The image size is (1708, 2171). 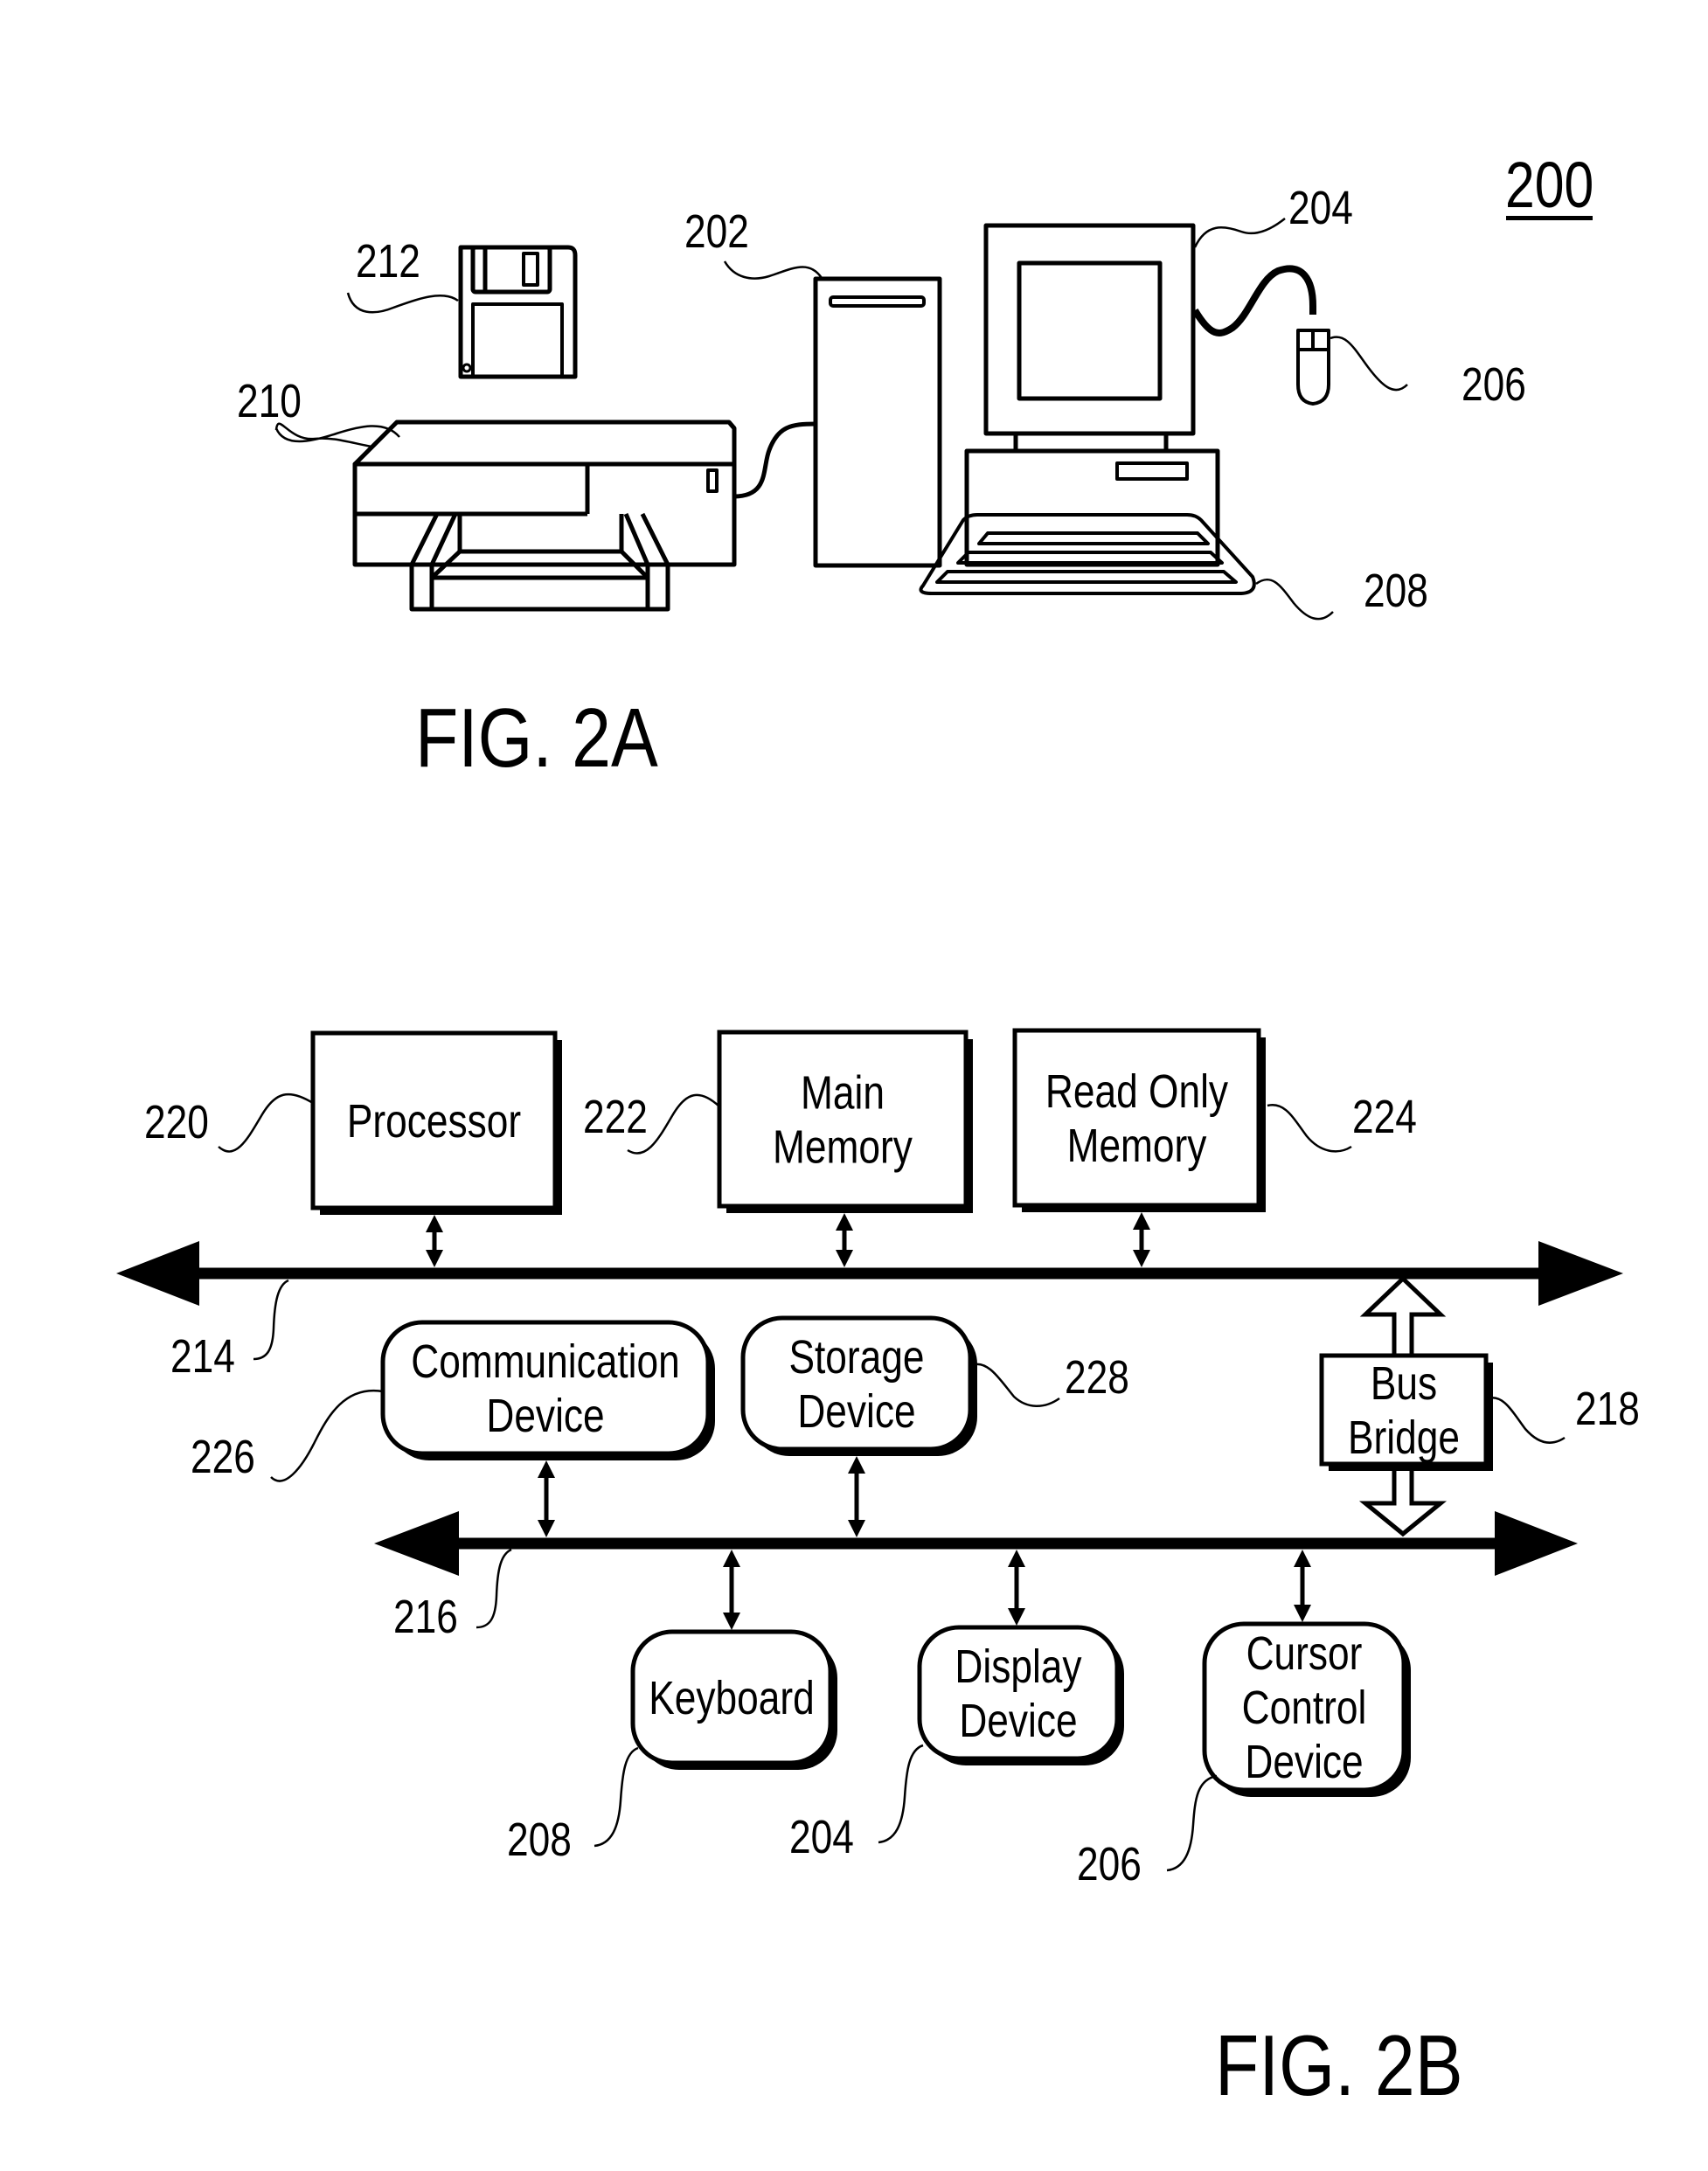 I want to click on connector-arrow-204-head-up, so click(x=1017, y=1558).